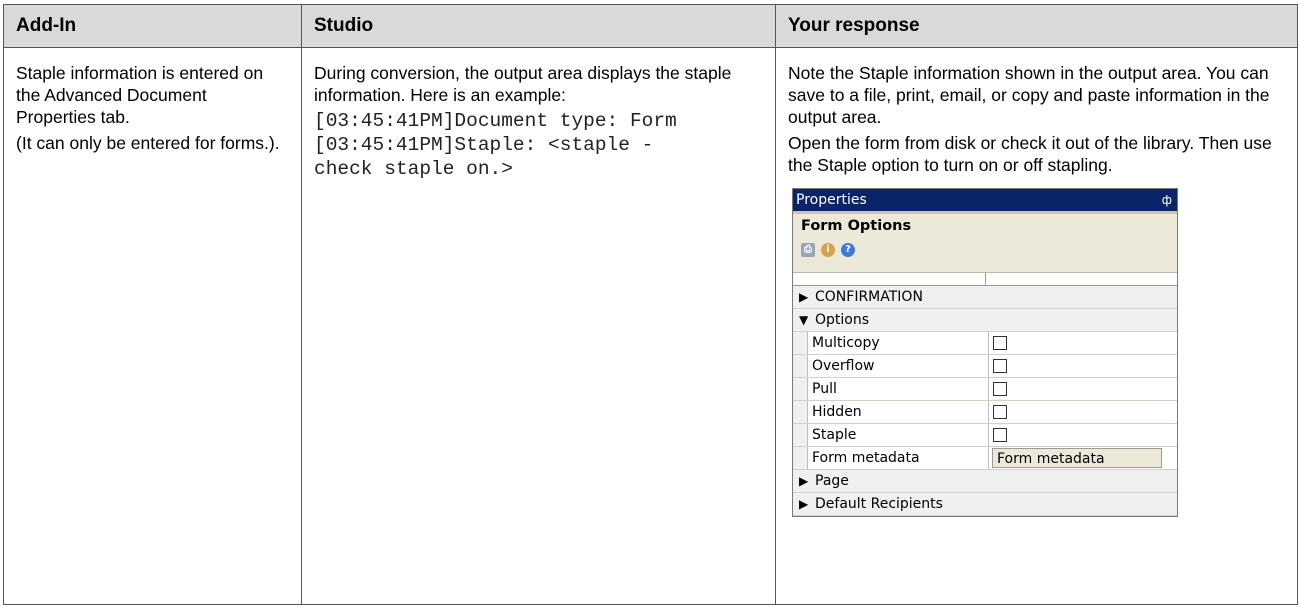  I want to click on addin-note: (It can only be entered for forms.)., so click(148, 143).